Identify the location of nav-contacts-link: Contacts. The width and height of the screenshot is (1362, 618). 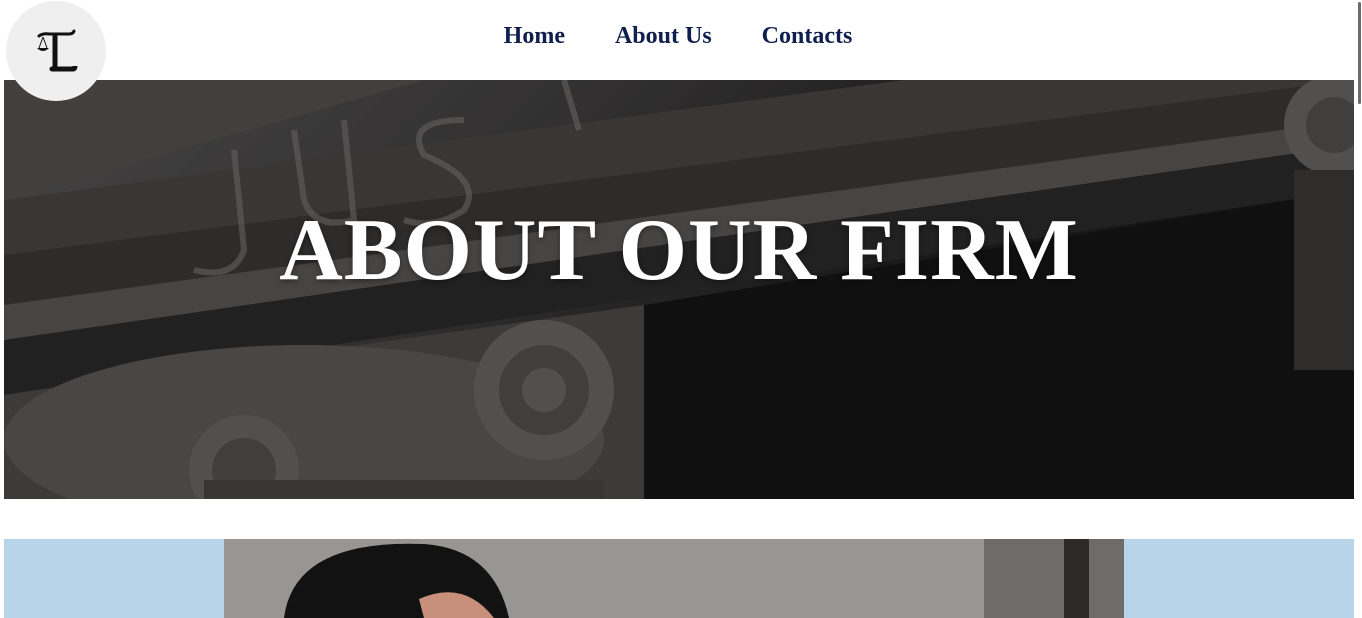
(807, 36).